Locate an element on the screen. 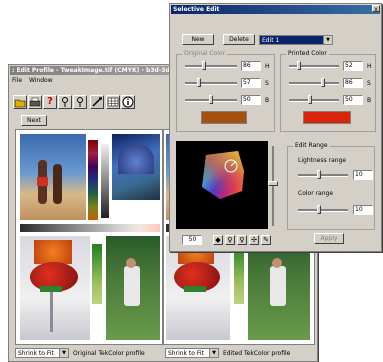 This screenshot has width=383, height=362. rotate-icon: ◆ is located at coordinates (218, 240).